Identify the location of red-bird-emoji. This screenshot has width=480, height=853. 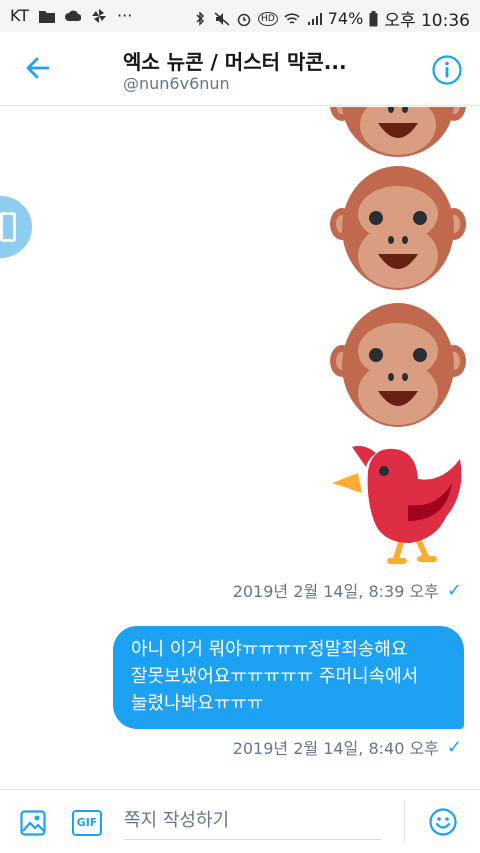
(397, 504).